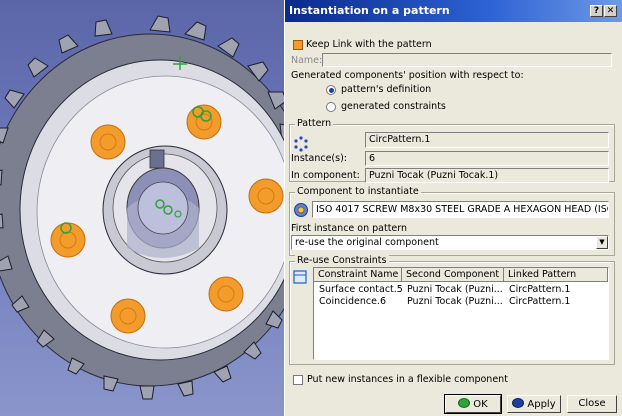 The width and height of the screenshot is (622, 416). What do you see at coordinates (480, 404) in the screenshot?
I see `ok-label: OK` at bounding box center [480, 404].